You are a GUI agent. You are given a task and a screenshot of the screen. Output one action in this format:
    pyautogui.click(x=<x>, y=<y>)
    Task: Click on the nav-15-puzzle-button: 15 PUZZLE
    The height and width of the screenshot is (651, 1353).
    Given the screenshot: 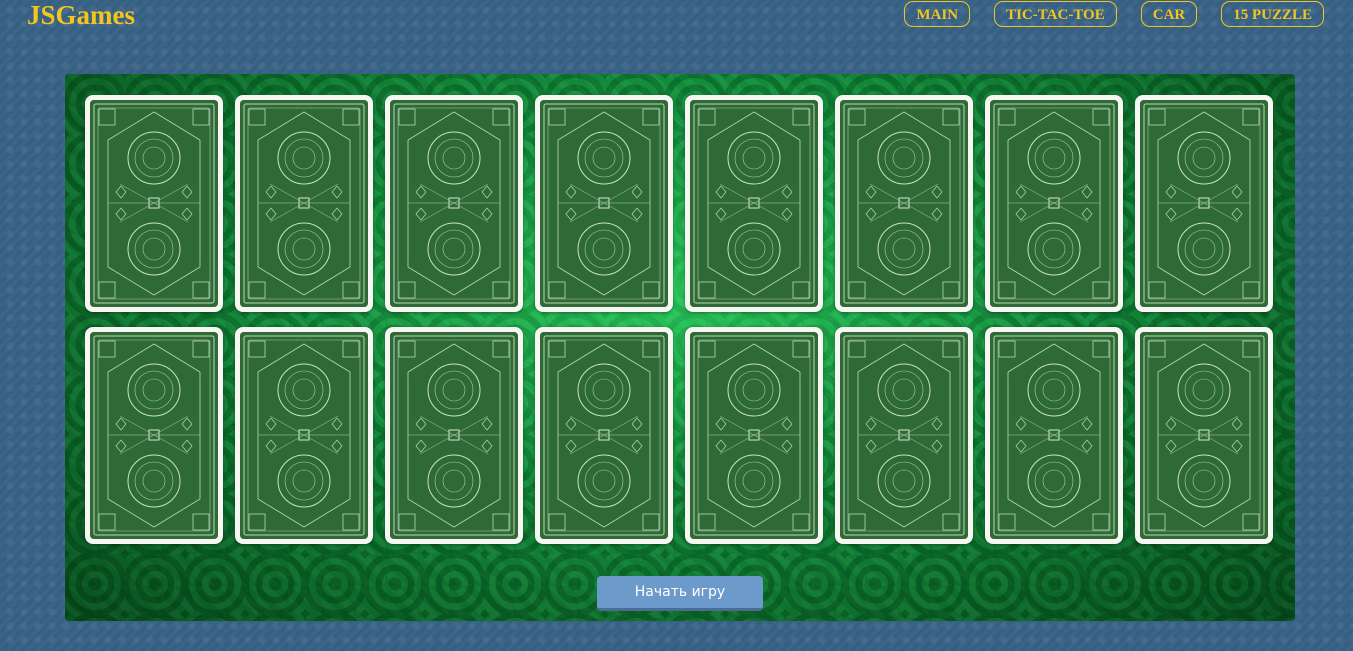 What is the action you would take?
    pyautogui.click(x=1272, y=14)
    